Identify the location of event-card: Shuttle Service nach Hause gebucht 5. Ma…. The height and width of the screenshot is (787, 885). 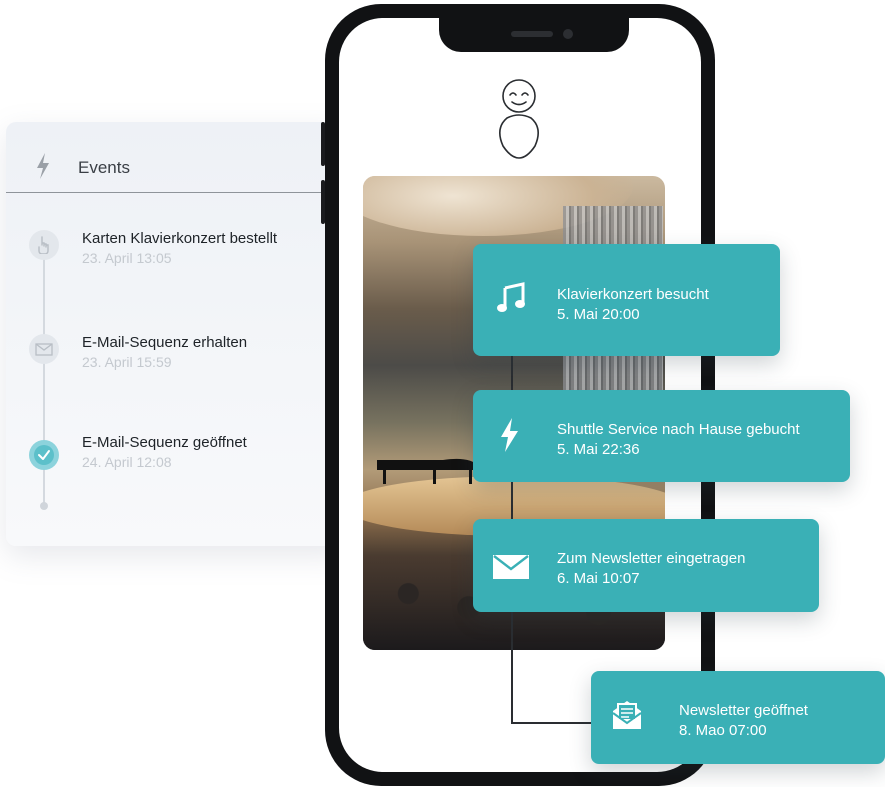
(661, 436).